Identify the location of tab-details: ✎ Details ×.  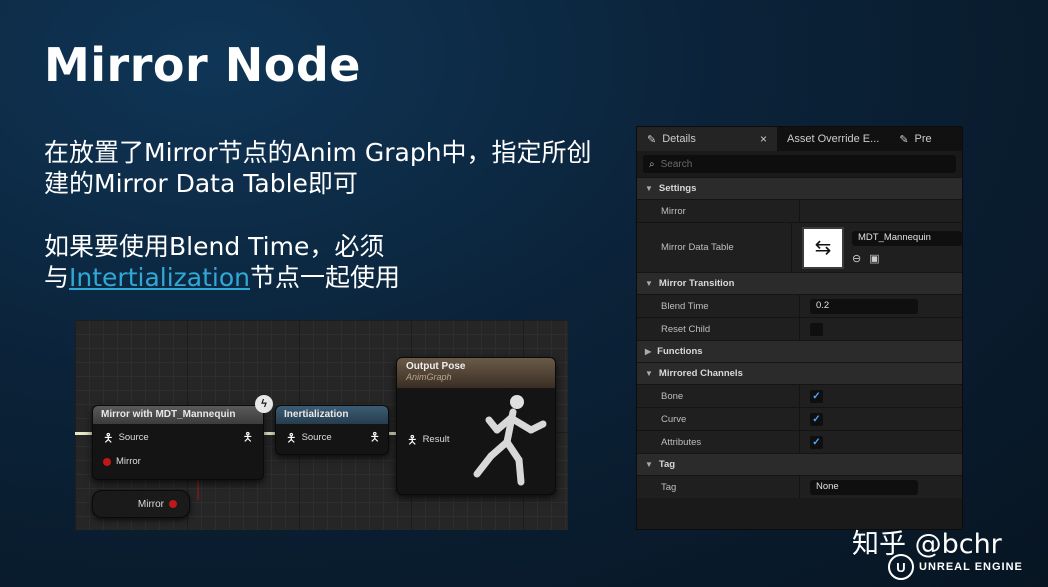
(707, 139).